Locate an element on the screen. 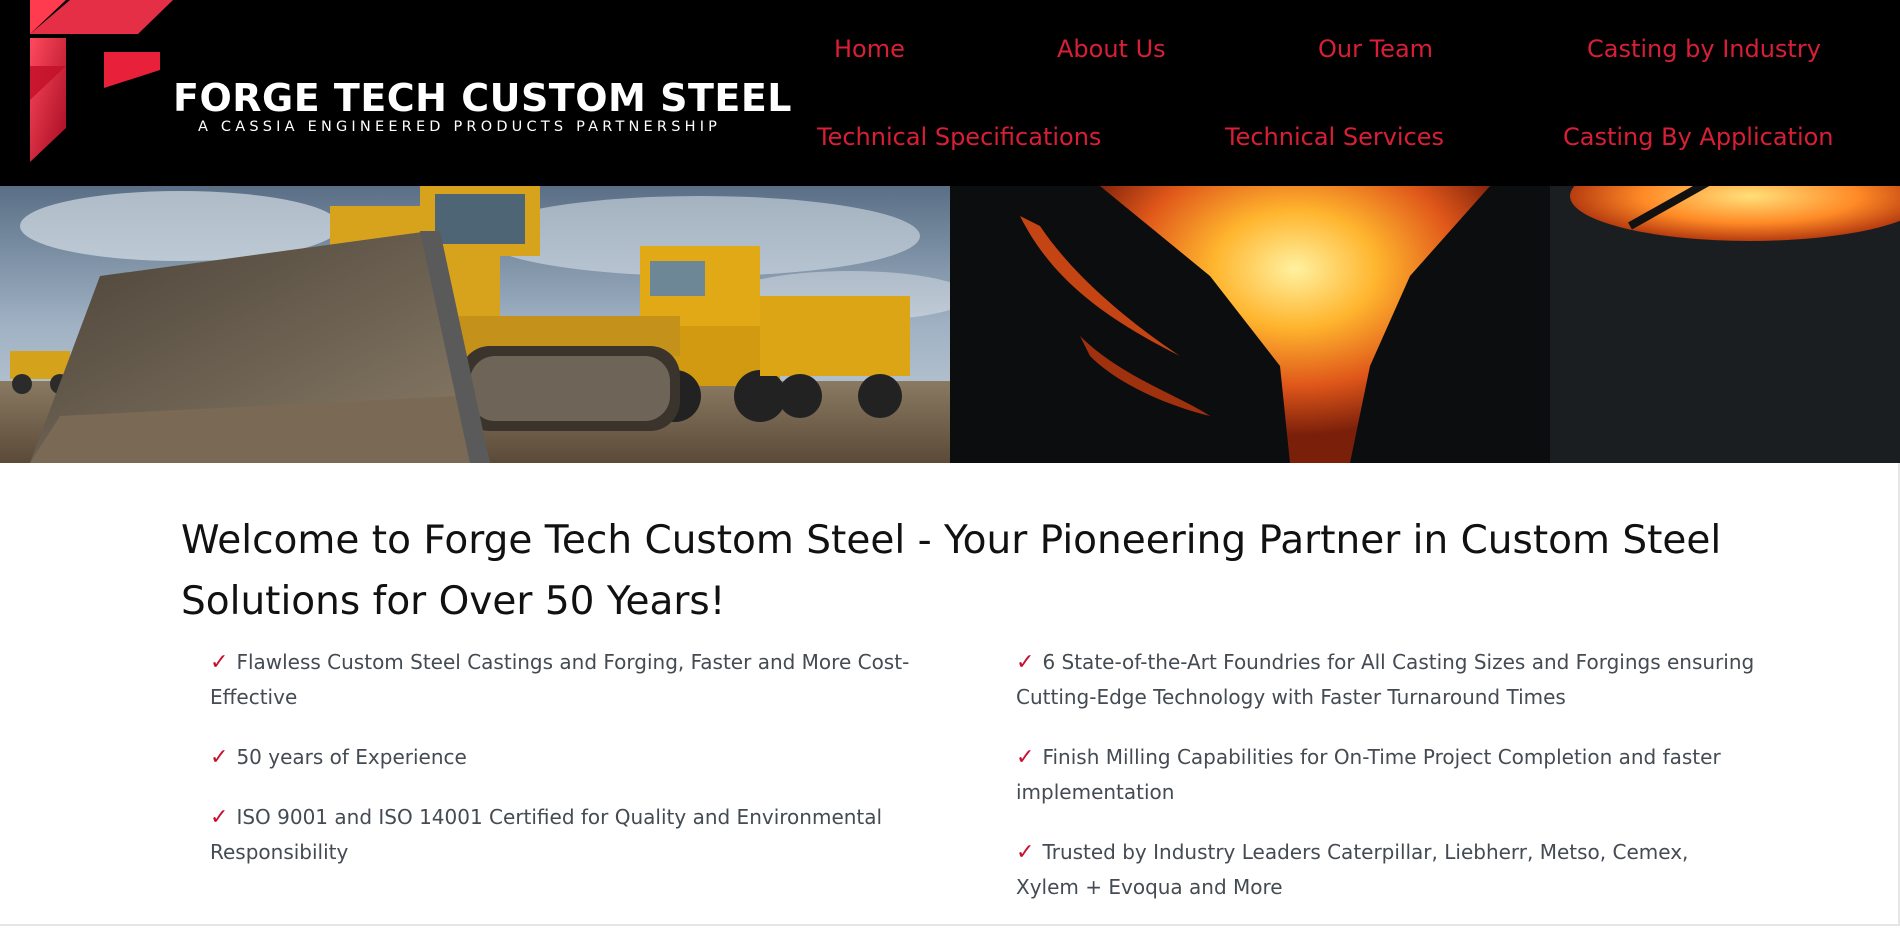 This screenshot has height=930, width=1900. nav-home: Home is located at coordinates (869, 49).